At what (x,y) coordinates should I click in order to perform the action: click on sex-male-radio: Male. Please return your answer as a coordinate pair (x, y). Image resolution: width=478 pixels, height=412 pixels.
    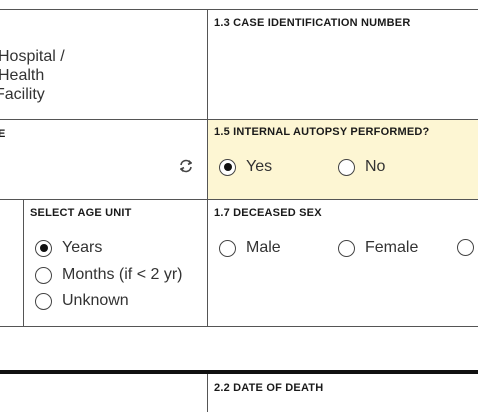
    Looking at the image, I should click on (250, 248).